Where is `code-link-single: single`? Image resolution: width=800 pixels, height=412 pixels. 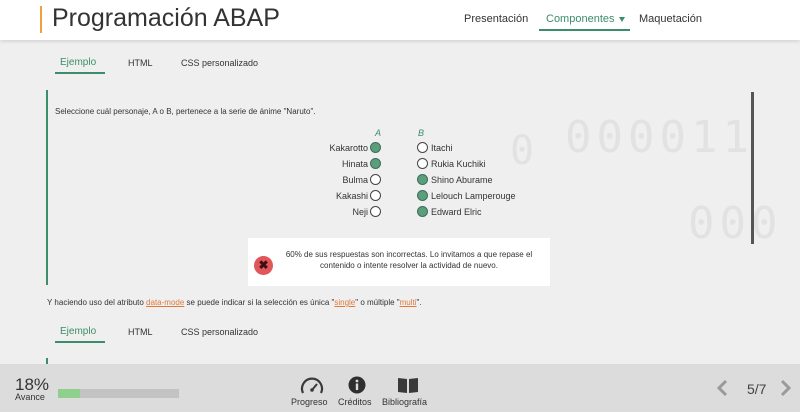
code-link-single: single is located at coordinates (344, 302).